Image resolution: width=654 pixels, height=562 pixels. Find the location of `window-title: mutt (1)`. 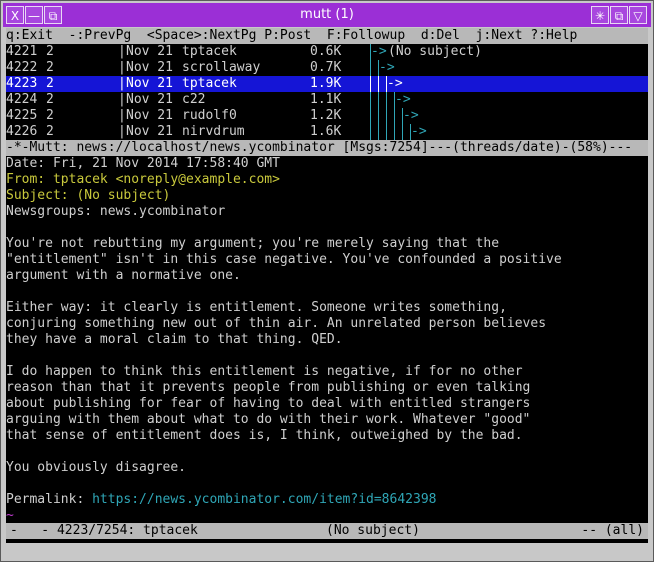

window-title: mutt (1) is located at coordinates (327, 14).